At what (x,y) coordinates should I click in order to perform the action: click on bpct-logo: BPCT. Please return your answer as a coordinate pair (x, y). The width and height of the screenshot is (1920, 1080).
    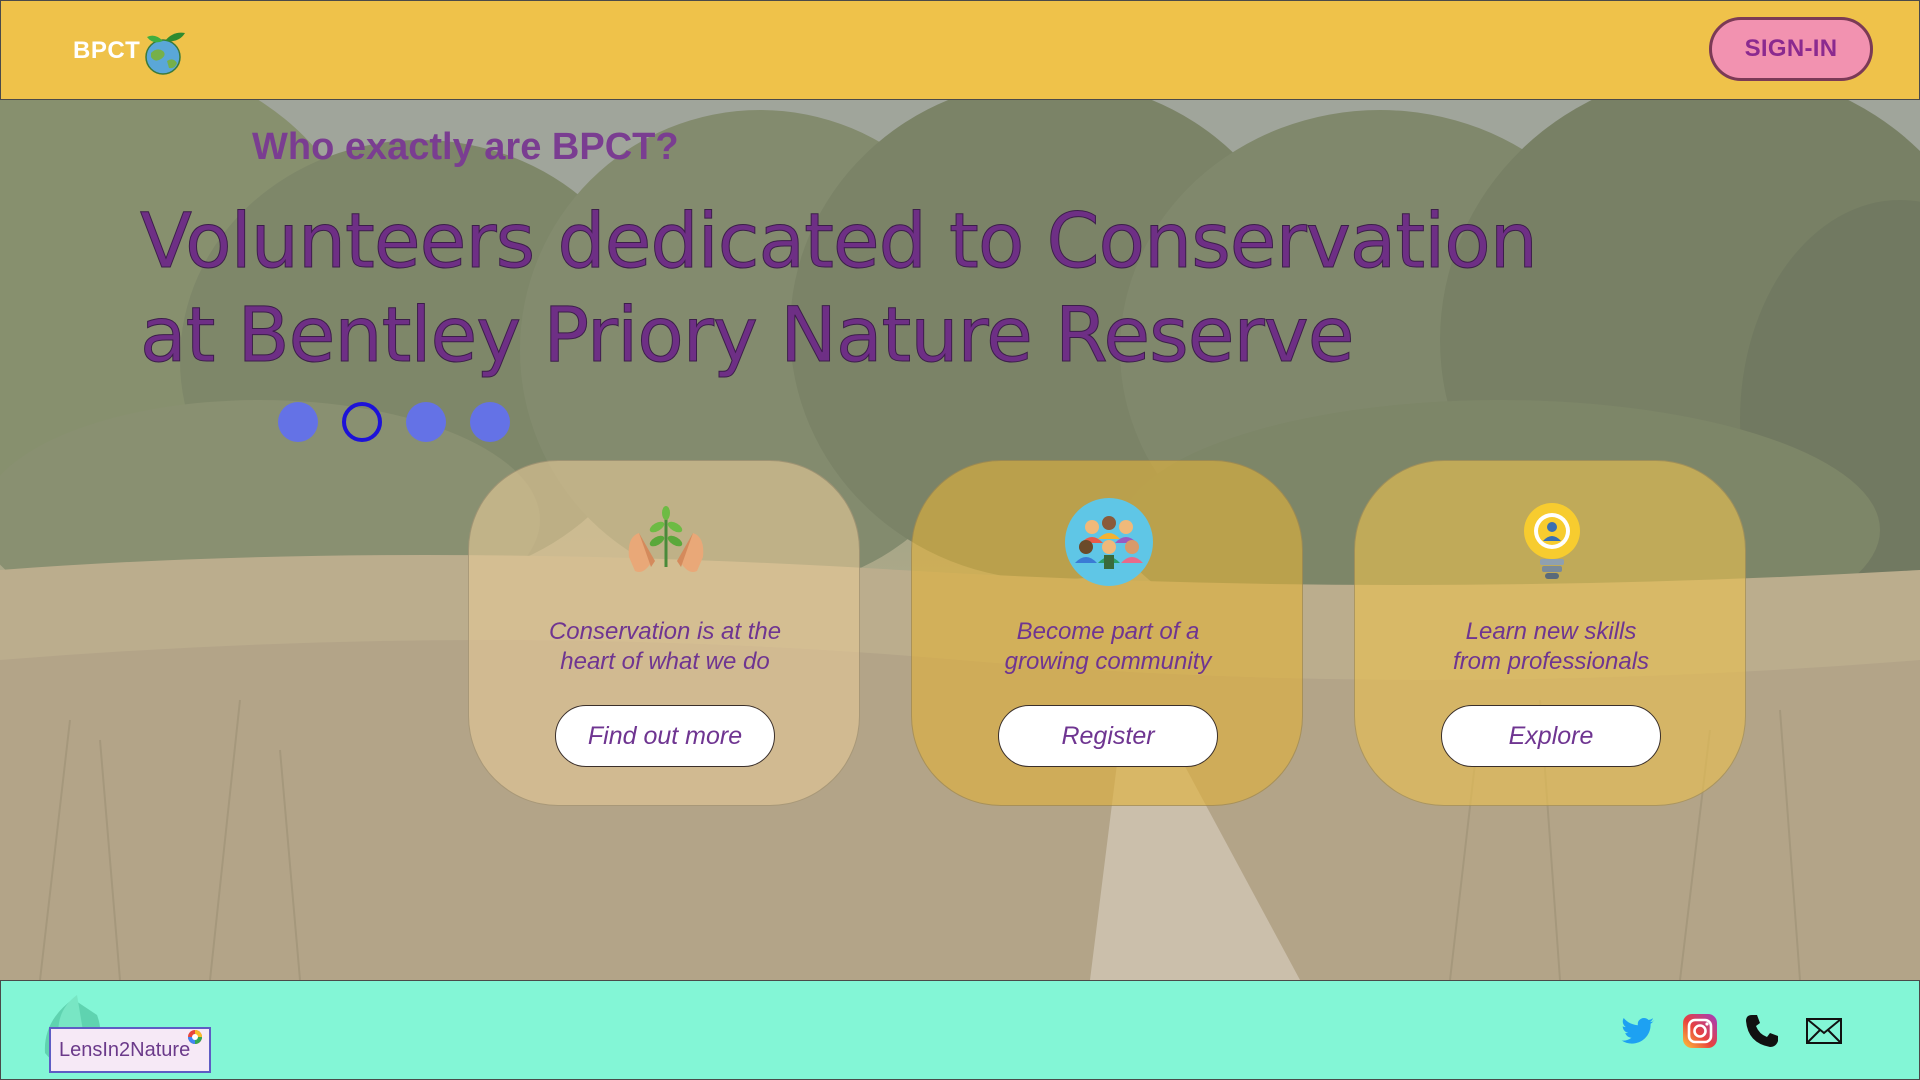
    Looking at the image, I should click on (138, 51).